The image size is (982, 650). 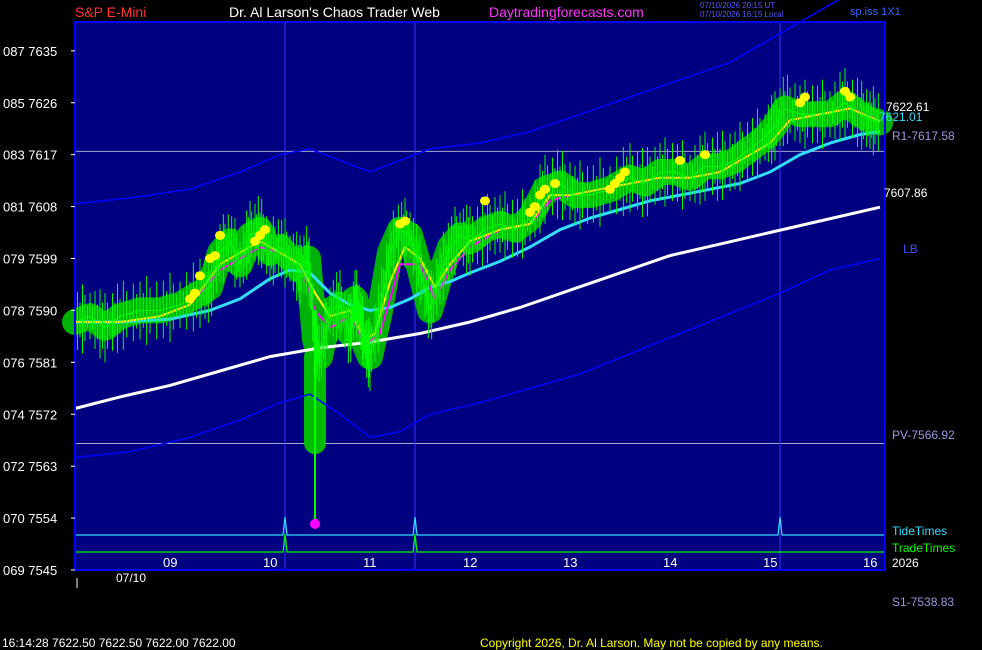 I want to click on x-tick-label: 10, so click(x=270, y=562).